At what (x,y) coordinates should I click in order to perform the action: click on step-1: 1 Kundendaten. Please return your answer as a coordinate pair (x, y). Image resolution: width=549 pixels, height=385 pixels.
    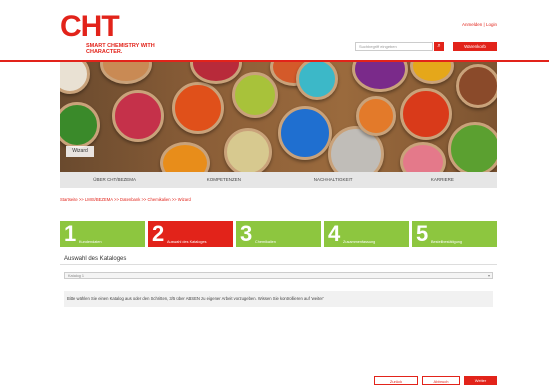
    Looking at the image, I should click on (102, 234).